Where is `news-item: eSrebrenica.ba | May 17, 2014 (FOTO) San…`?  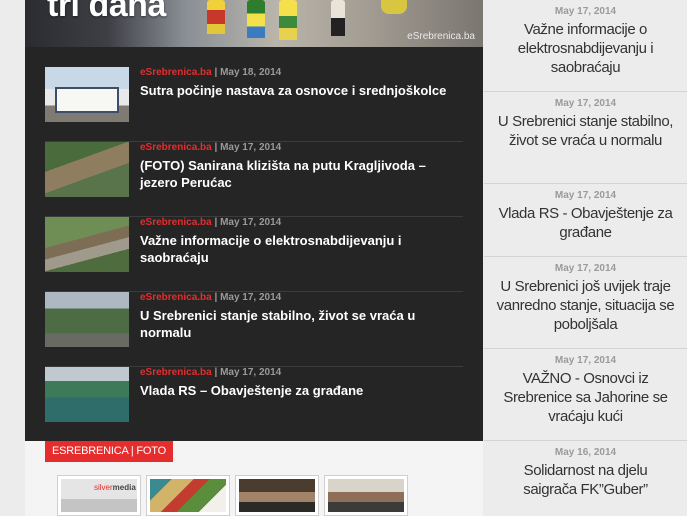
news-item: eSrebrenica.ba | May 17, 2014 (FOTO) San… is located at coordinates (254, 179).